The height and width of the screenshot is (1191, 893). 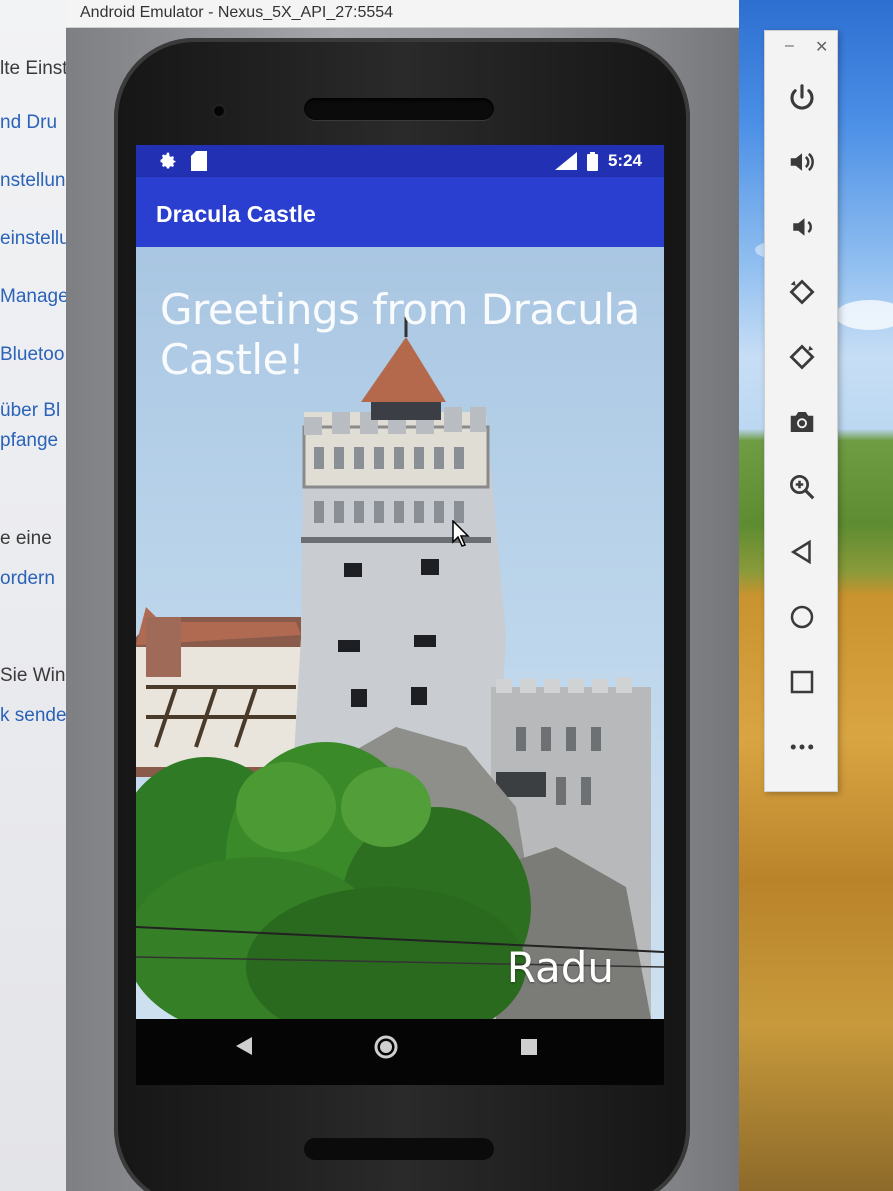 What do you see at coordinates (802, 49) in the screenshot?
I see `toolbar-window-controls: – ✕` at bounding box center [802, 49].